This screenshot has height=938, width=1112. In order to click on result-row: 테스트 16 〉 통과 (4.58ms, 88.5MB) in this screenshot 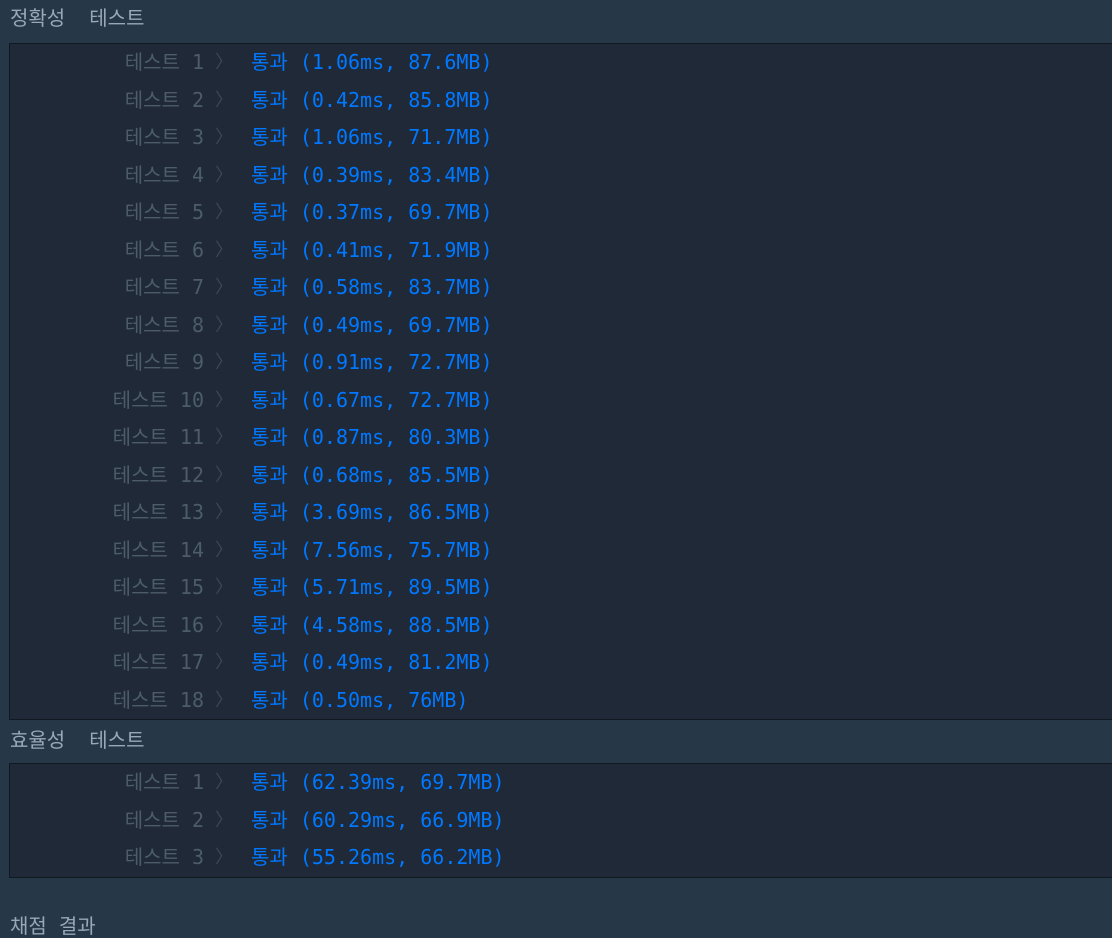, I will do `click(561, 625)`.